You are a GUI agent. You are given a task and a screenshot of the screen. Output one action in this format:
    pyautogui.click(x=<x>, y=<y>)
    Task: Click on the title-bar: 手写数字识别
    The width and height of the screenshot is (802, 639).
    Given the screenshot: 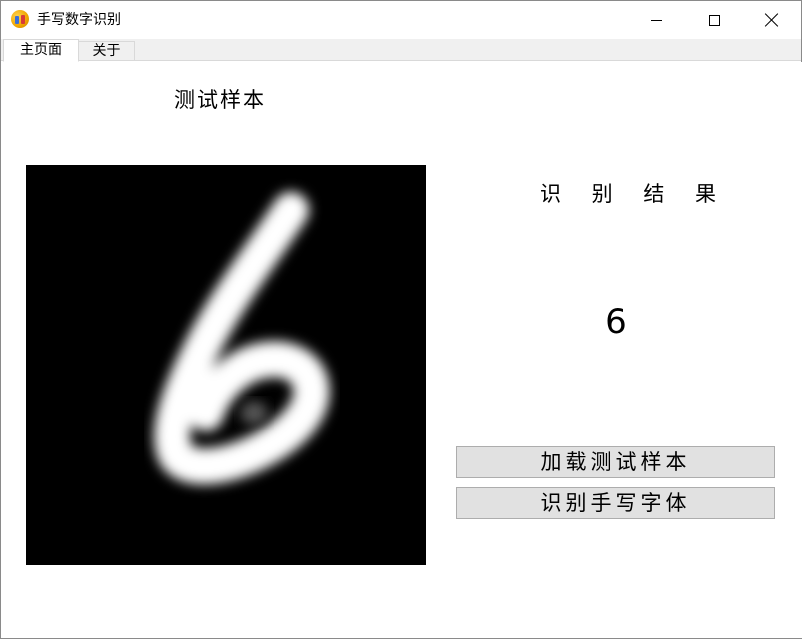 What is the action you would take?
    pyautogui.click(x=401, y=20)
    